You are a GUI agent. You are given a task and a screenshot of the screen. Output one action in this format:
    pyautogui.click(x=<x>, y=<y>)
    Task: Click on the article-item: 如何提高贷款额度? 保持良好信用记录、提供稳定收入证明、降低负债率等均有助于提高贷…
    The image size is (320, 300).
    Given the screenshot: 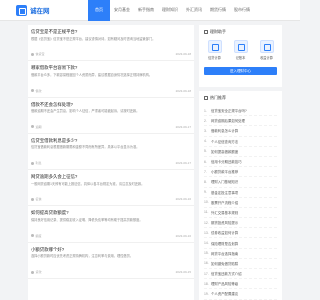 What is the action you would take?
    pyautogui.click(x=111, y=224)
    